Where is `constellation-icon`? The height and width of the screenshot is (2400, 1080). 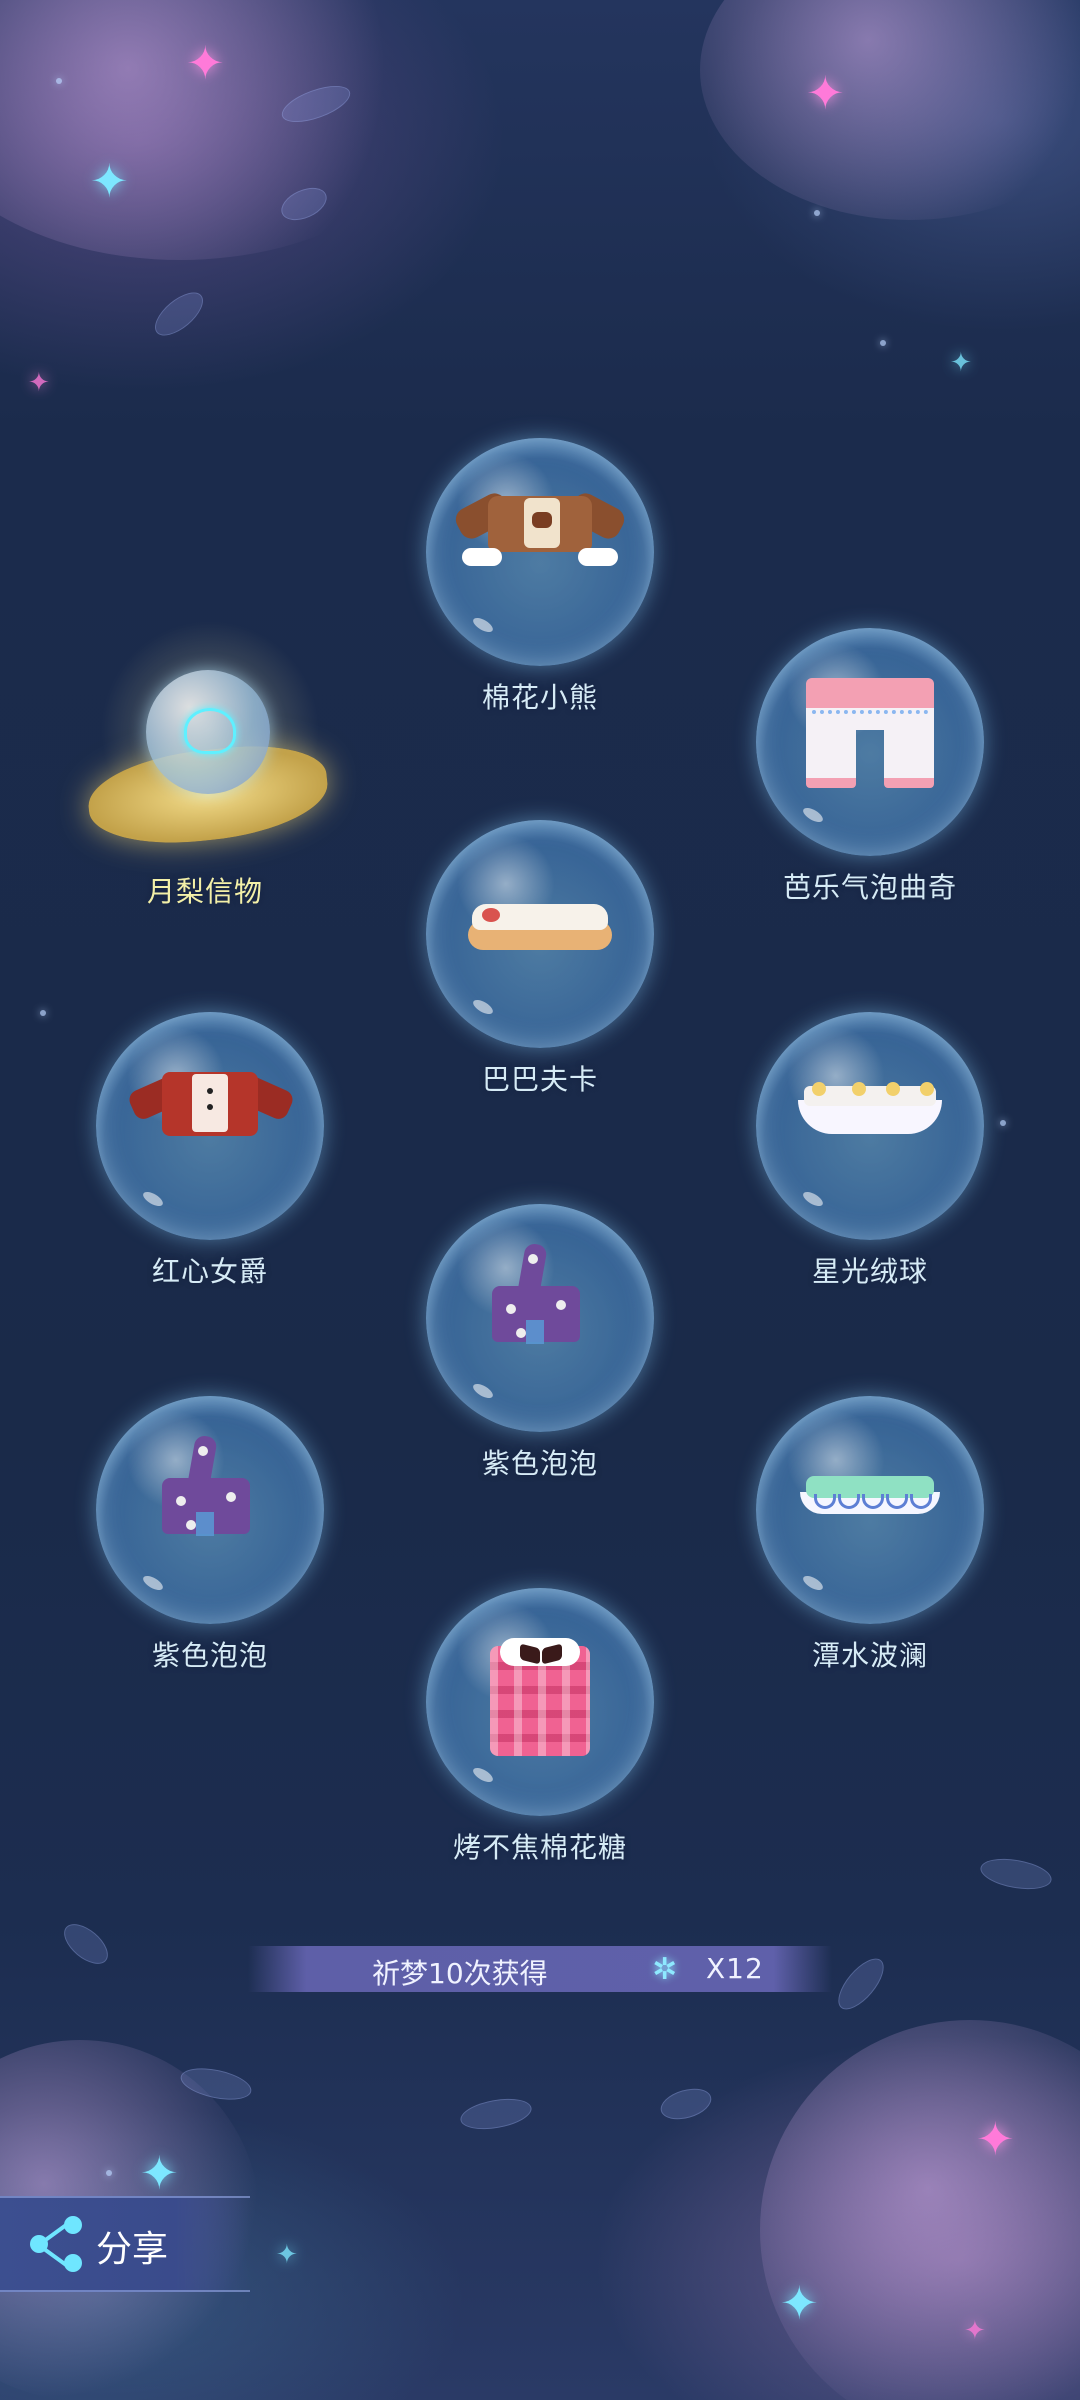 constellation-icon is located at coordinates (210, 731).